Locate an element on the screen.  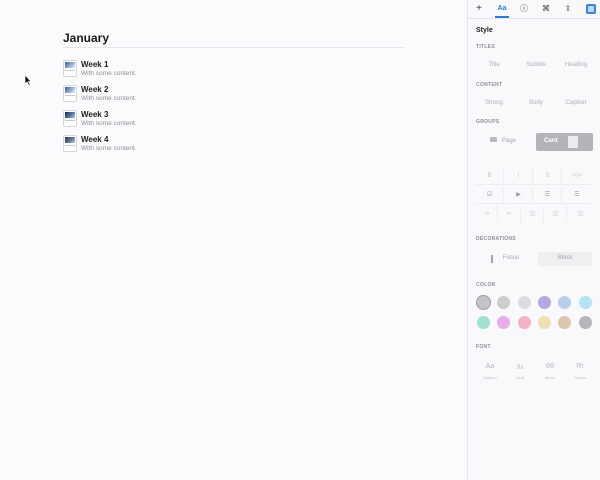
decoration-focus-button: Focus is located at coordinates (505, 259).